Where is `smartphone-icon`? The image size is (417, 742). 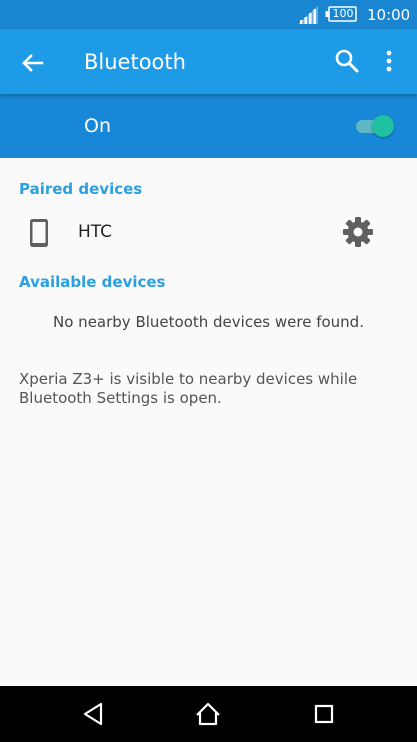 smartphone-icon is located at coordinates (39, 233).